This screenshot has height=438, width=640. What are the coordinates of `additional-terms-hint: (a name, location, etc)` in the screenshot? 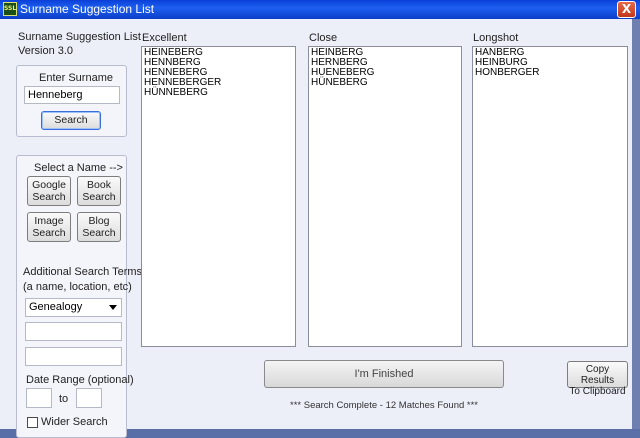 It's located at (77, 287).